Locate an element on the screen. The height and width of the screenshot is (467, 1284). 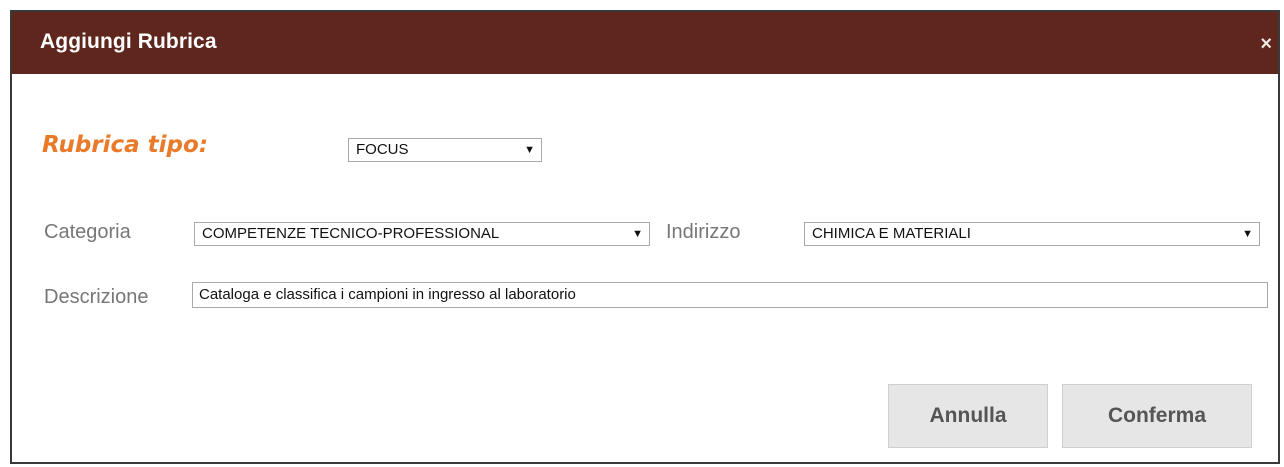
category-label: Categoria is located at coordinates (87, 232).